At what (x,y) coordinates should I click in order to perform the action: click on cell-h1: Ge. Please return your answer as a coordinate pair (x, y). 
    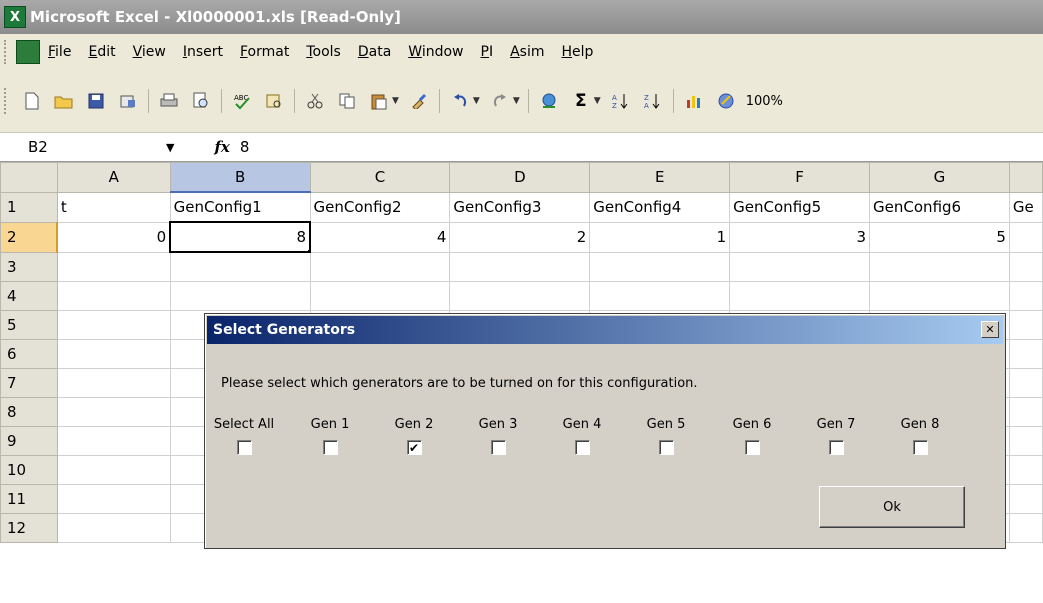
    Looking at the image, I should click on (1025, 207).